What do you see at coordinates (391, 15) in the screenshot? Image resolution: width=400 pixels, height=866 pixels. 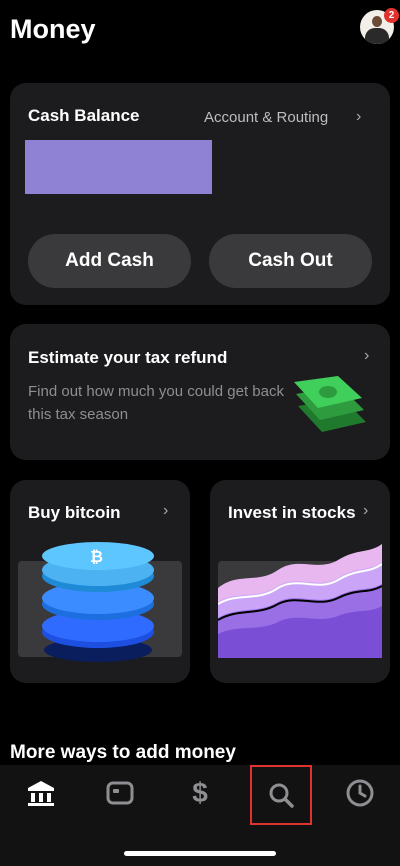 I see `notification-badge: 2` at bounding box center [391, 15].